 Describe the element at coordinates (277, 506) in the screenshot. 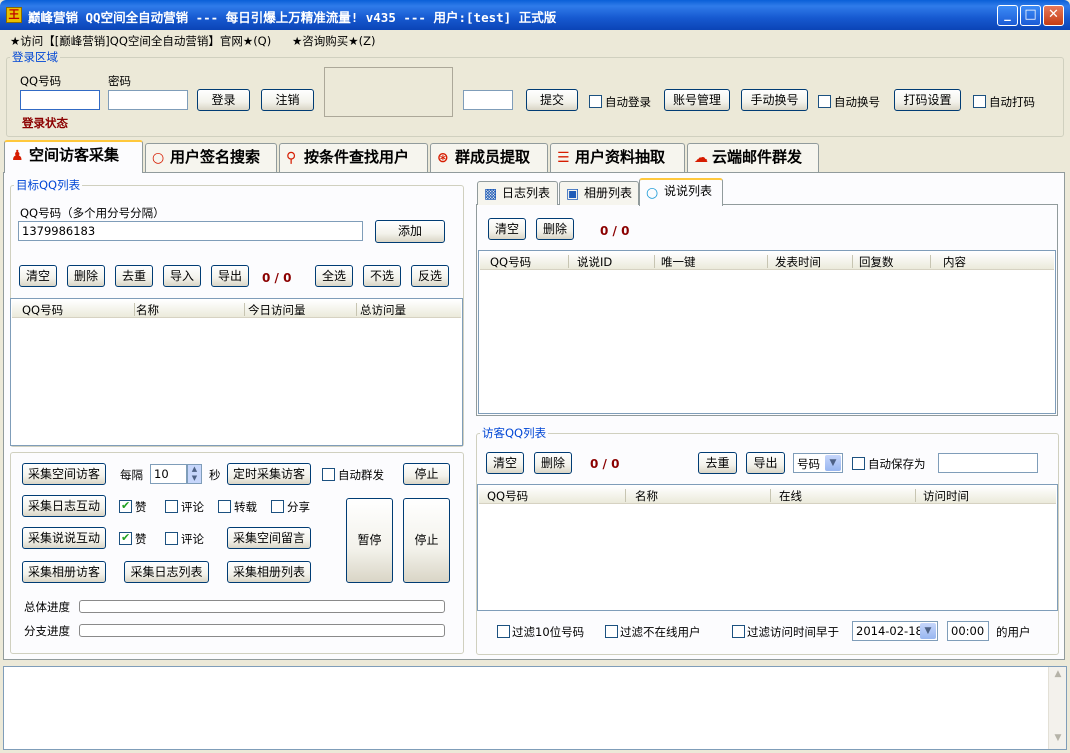

I see `share-checkbox` at that location.